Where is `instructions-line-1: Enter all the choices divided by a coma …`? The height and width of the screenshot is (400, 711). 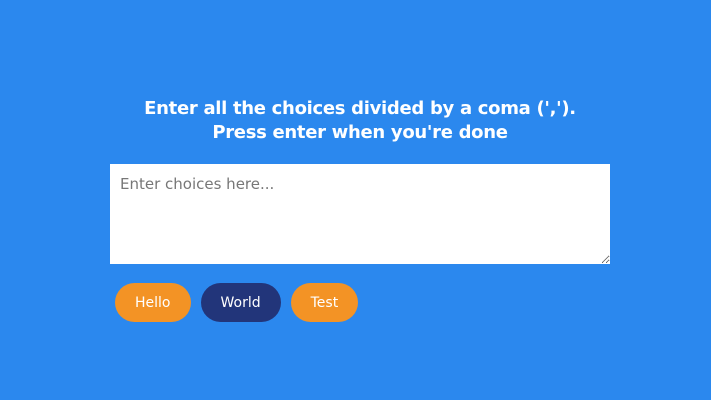
instructions-line-1: Enter all the choices divided by a coma … is located at coordinates (360, 108).